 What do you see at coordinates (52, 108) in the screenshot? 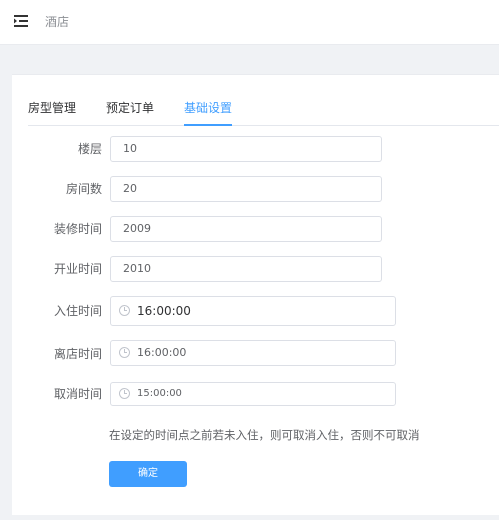
I see `tab-room-type-management: 房型管理` at bounding box center [52, 108].